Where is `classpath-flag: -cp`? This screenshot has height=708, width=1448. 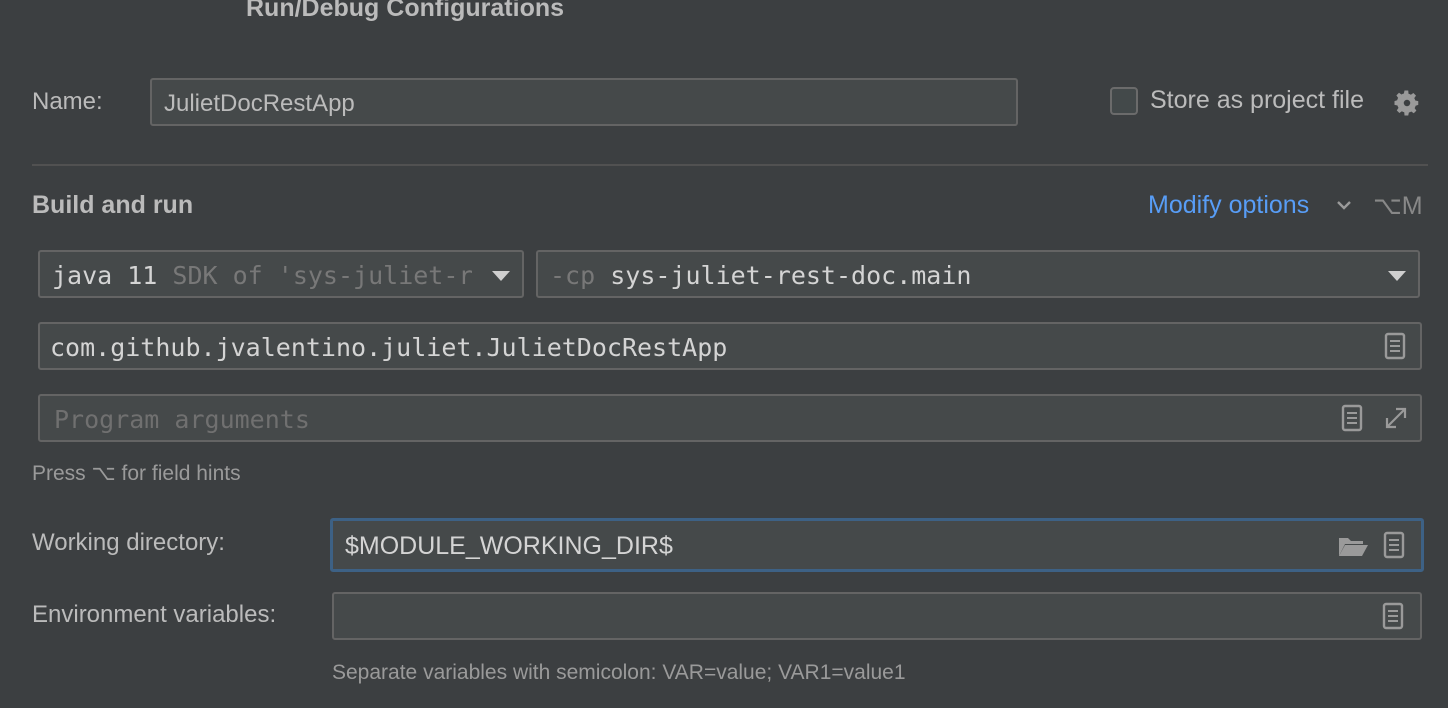 classpath-flag: -cp is located at coordinates (573, 275).